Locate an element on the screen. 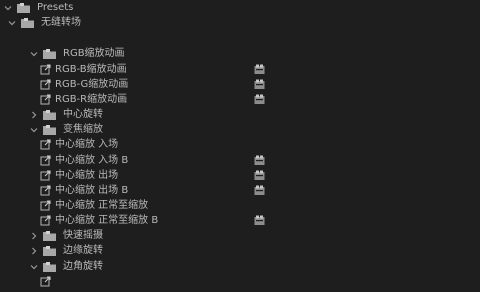 The width and height of the screenshot is (480, 292). tree-row-label: 变焦缩放 is located at coordinates (83, 129).